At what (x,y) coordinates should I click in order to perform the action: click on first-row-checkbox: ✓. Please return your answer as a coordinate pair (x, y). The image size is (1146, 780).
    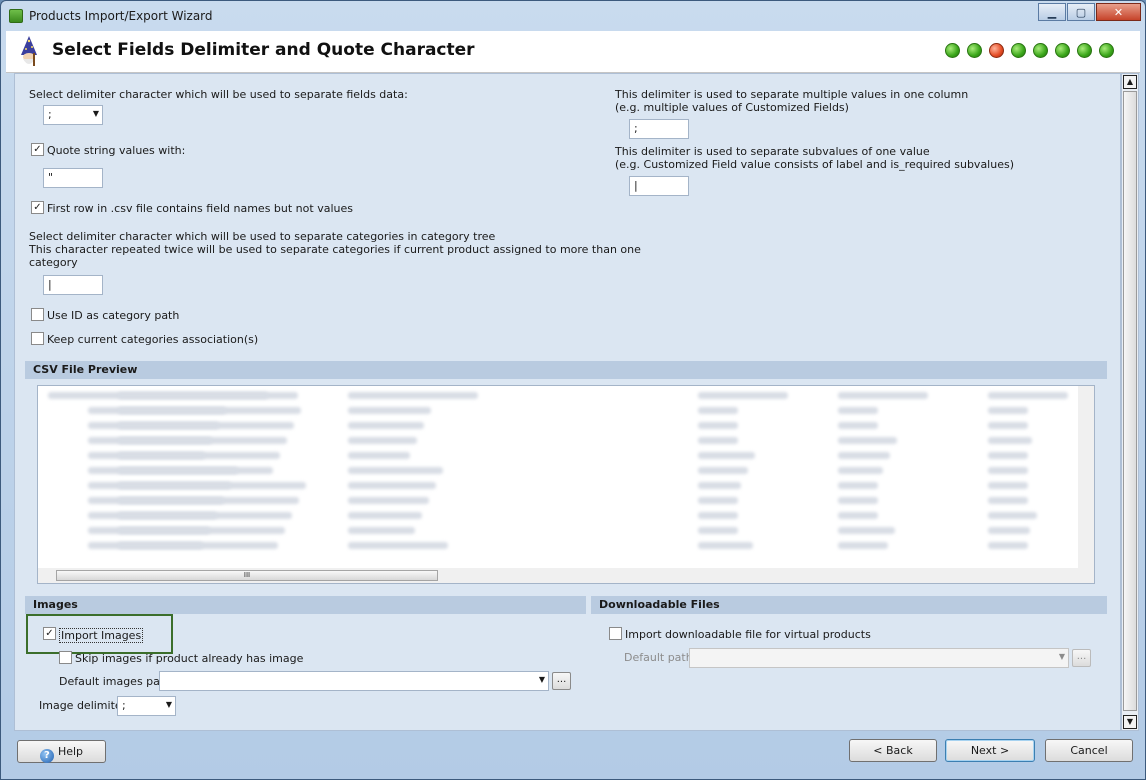
    Looking at the image, I should click on (37, 207).